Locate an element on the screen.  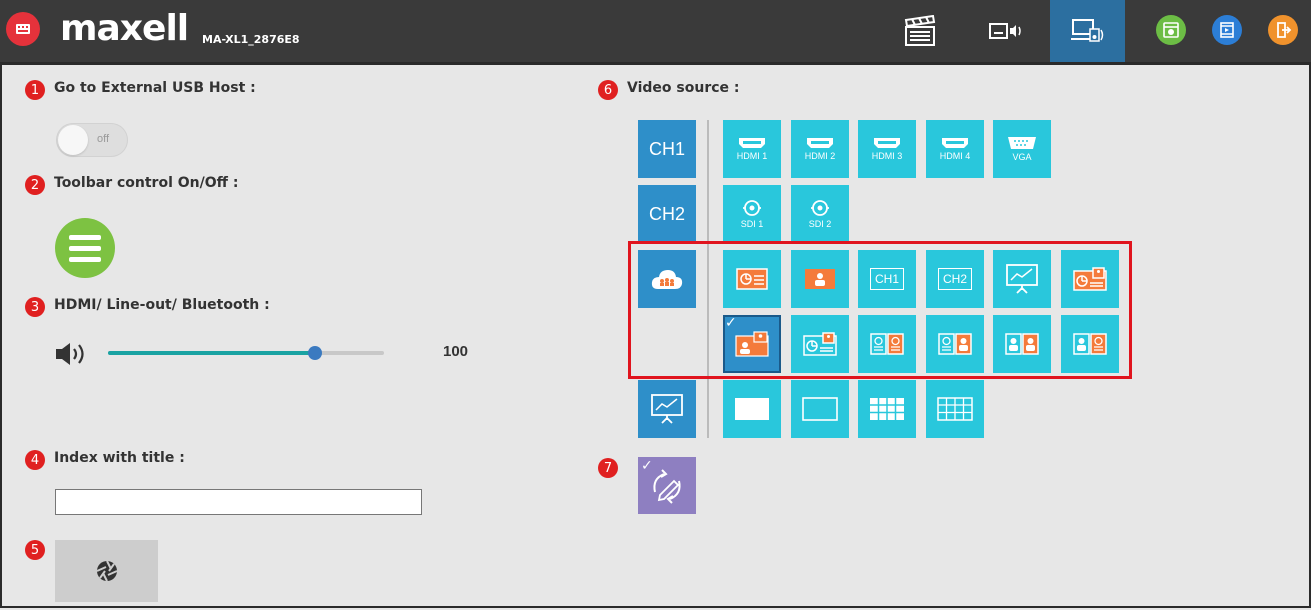
exit-button is located at coordinates (1283, 30).